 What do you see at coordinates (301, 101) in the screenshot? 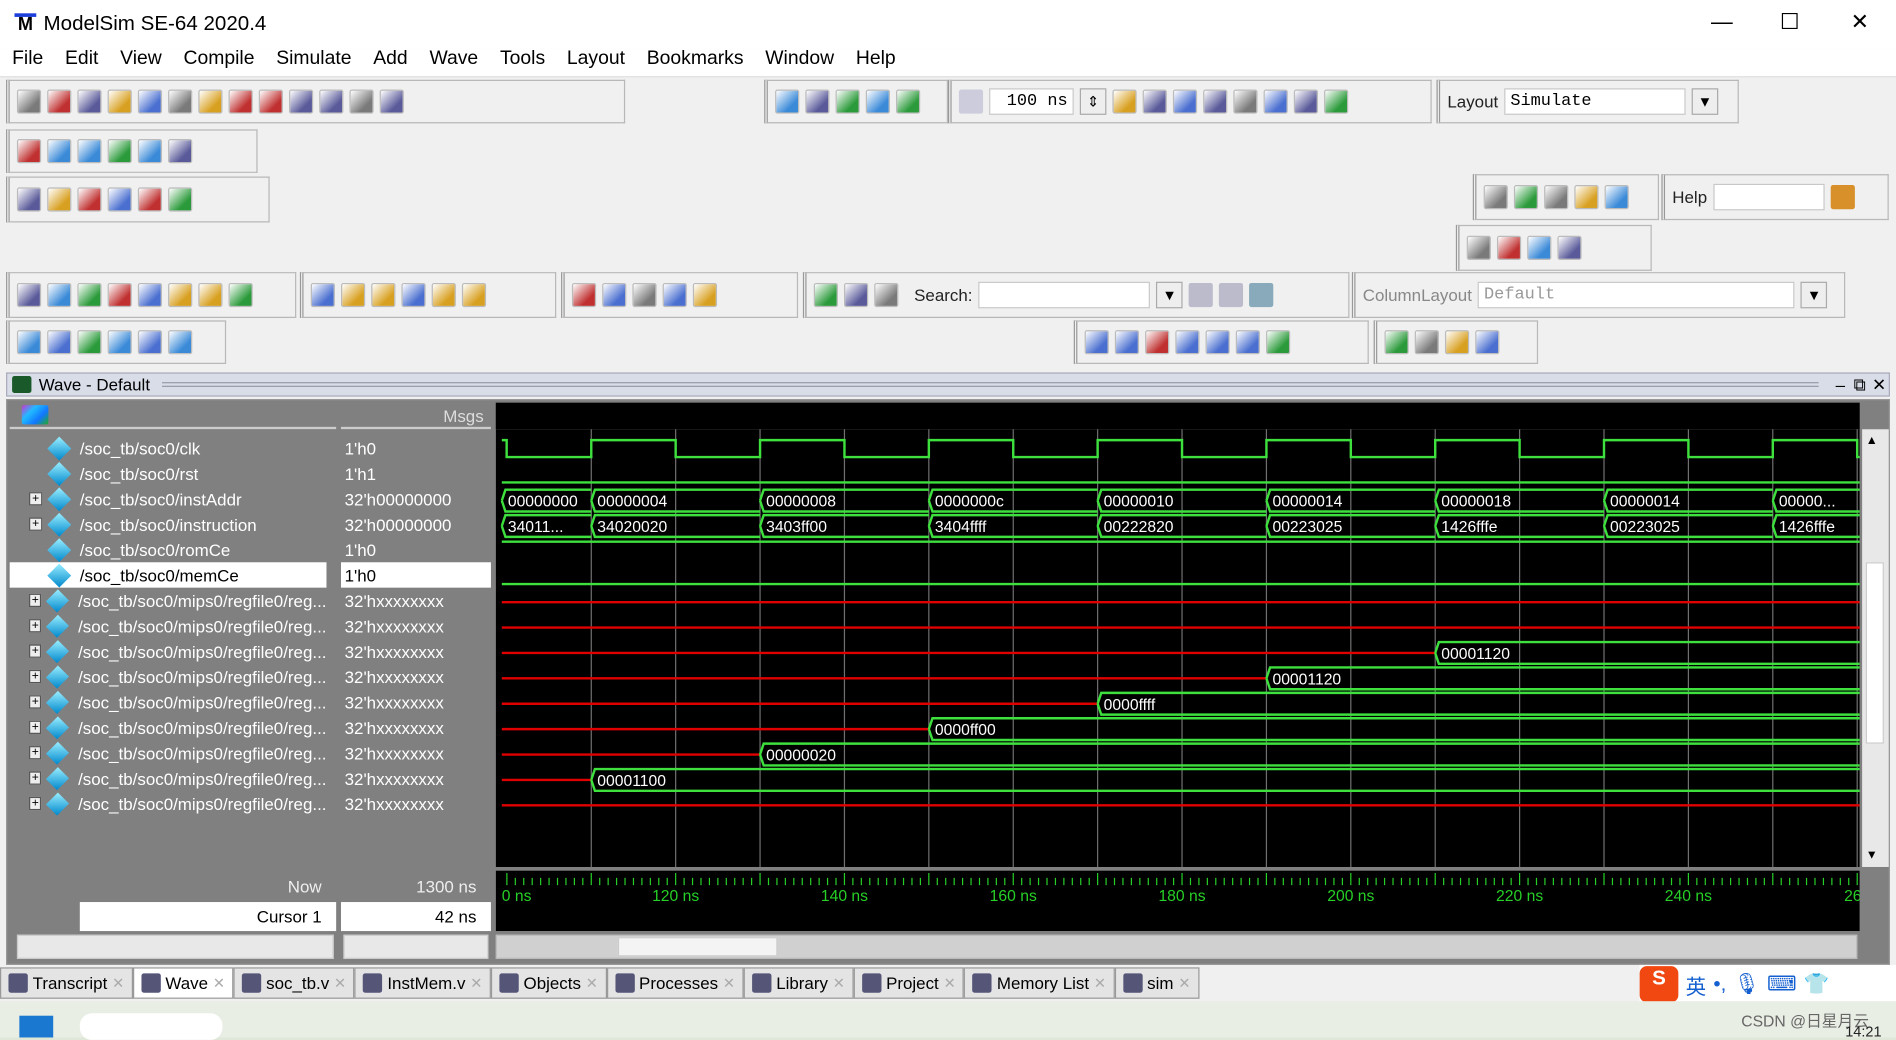
I see `redo-icon` at bounding box center [301, 101].